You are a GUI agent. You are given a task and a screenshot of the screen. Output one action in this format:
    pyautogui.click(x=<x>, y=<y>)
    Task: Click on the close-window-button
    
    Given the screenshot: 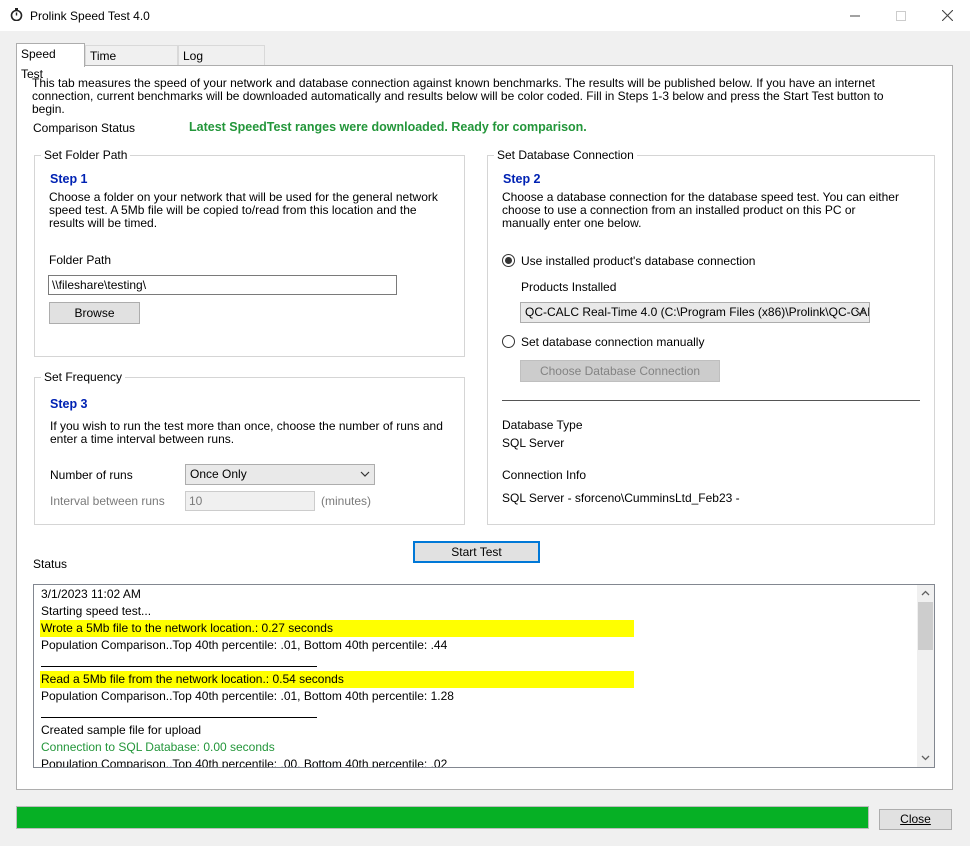 What is the action you would take?
    pyautogui.click(x=947, y=15)
    